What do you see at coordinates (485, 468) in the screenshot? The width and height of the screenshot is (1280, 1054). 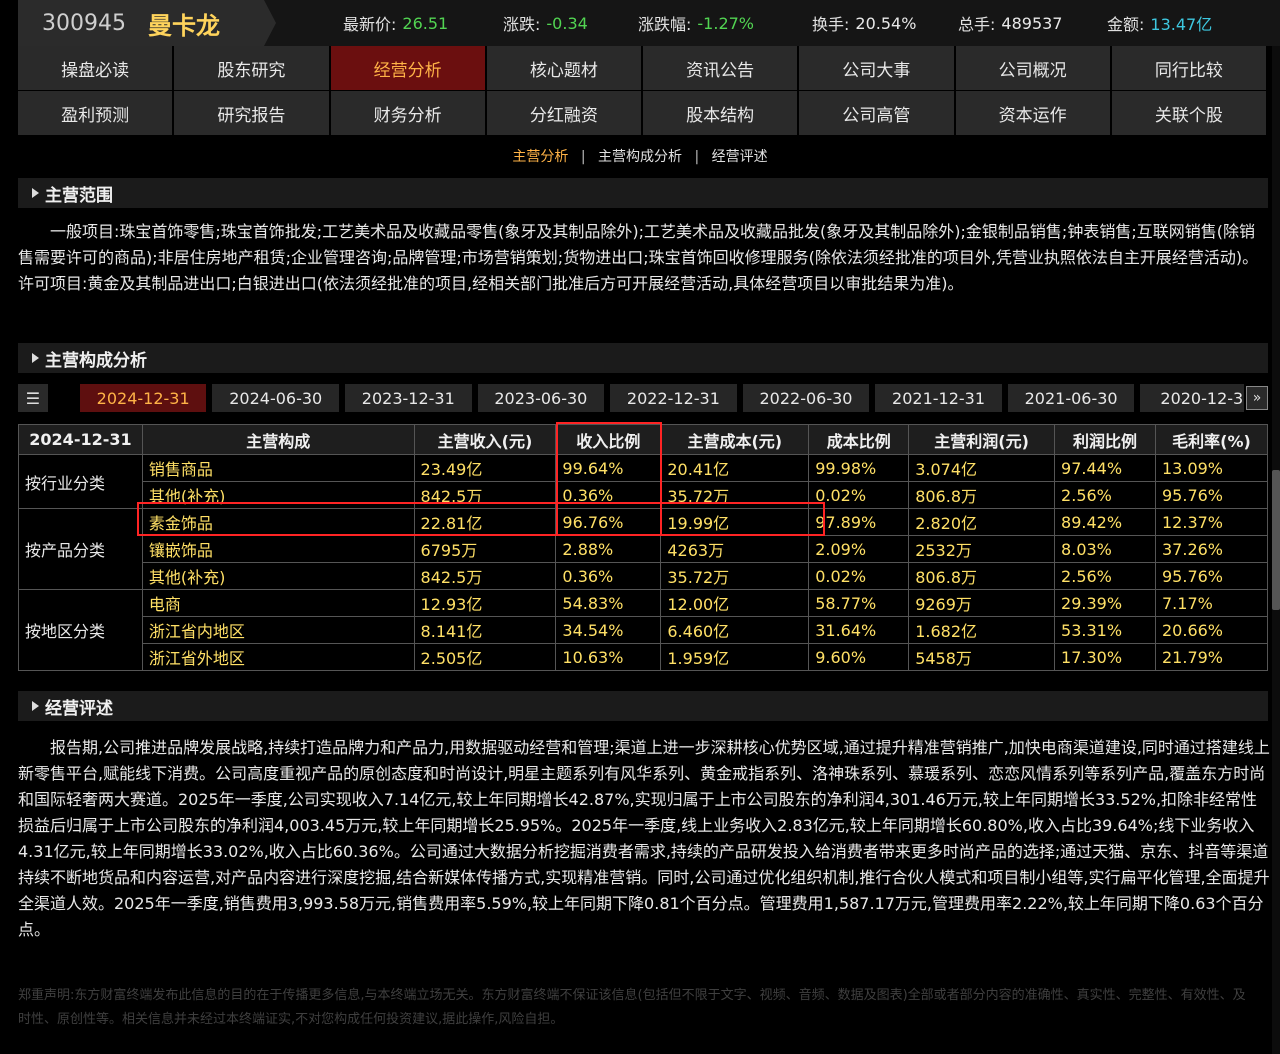 I see `value-cell: 23.49亿` at bounding box center [485, 468].